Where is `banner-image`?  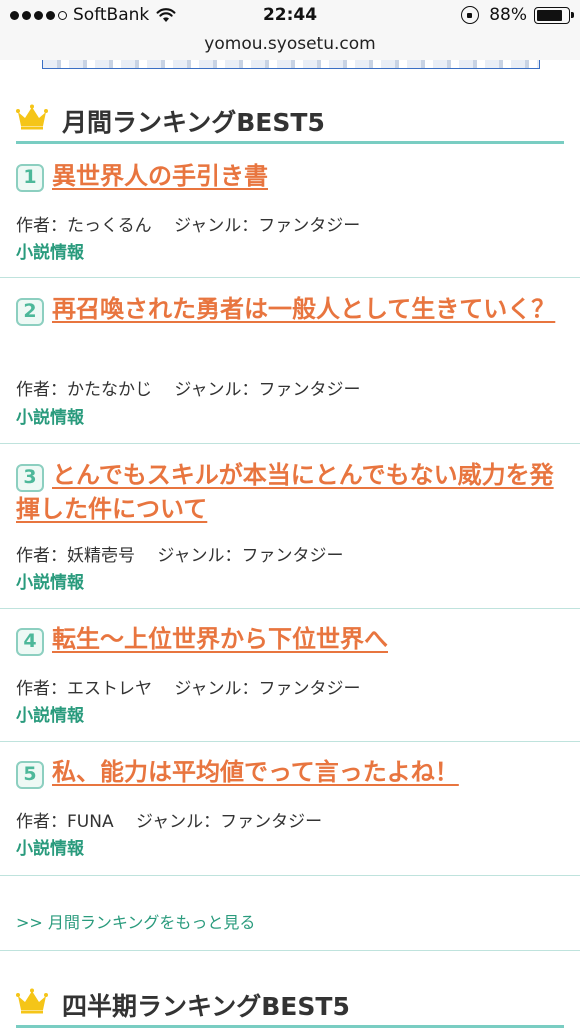
banner-image is located at coordinates (291, 64).